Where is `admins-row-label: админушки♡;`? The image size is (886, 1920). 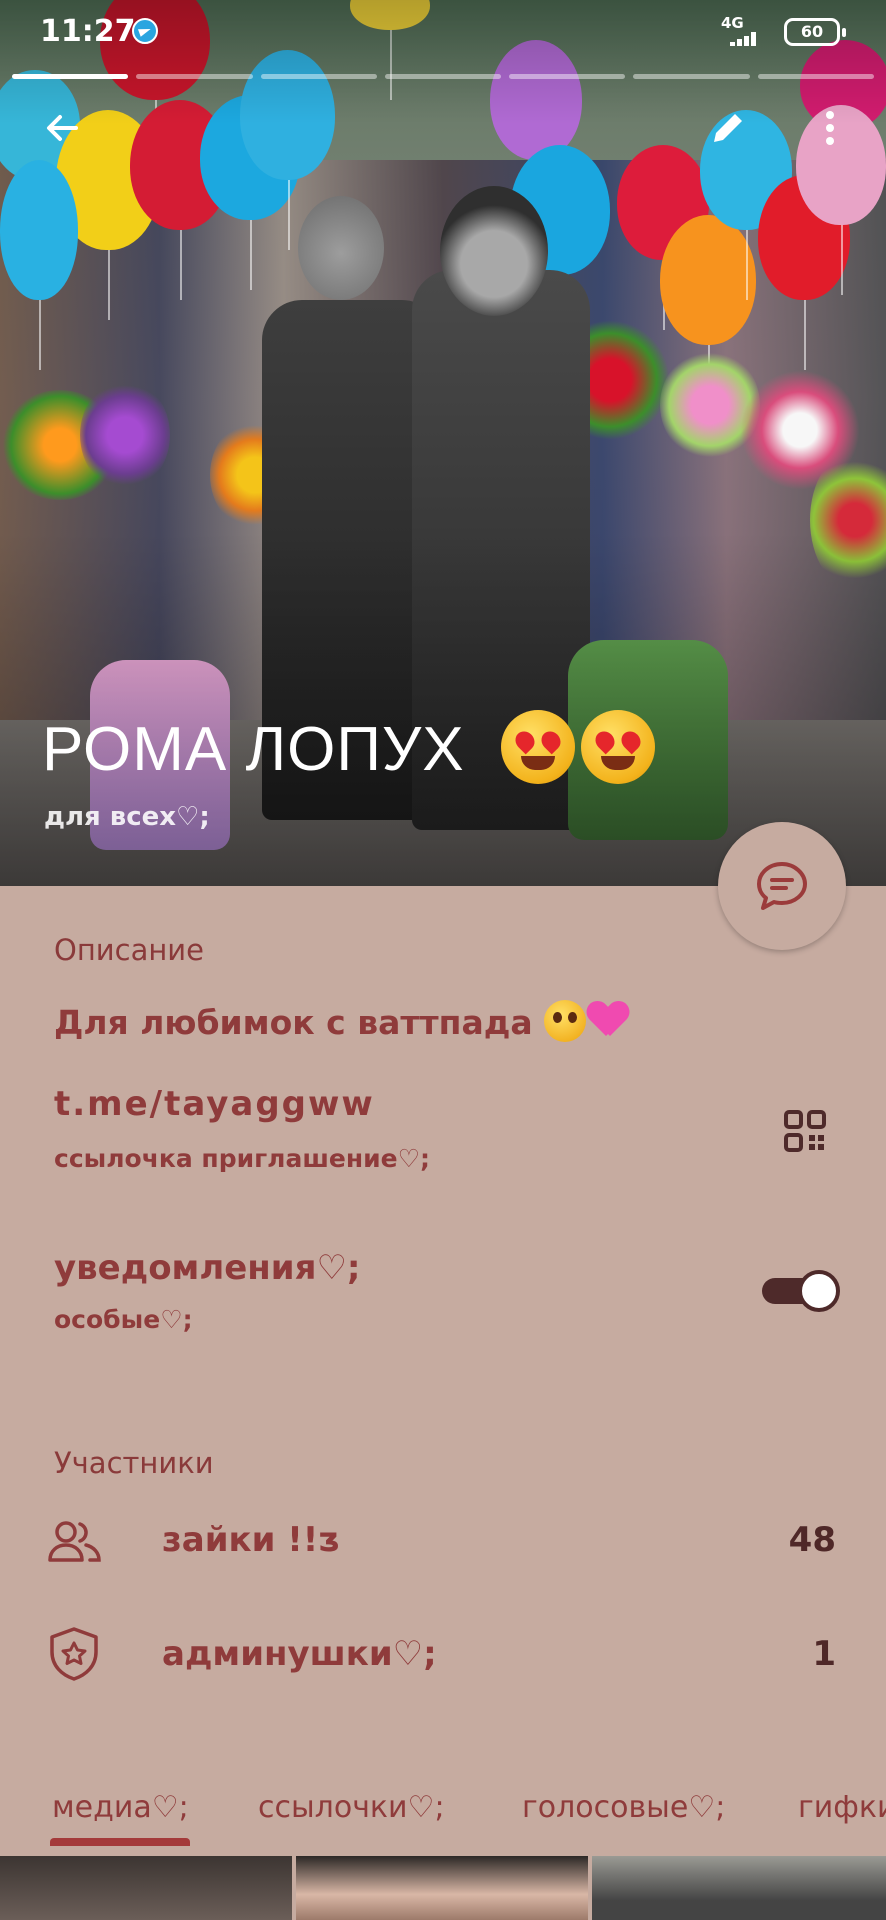
admins-row-label: админушки♡; is located at coordinates (299, 1654).